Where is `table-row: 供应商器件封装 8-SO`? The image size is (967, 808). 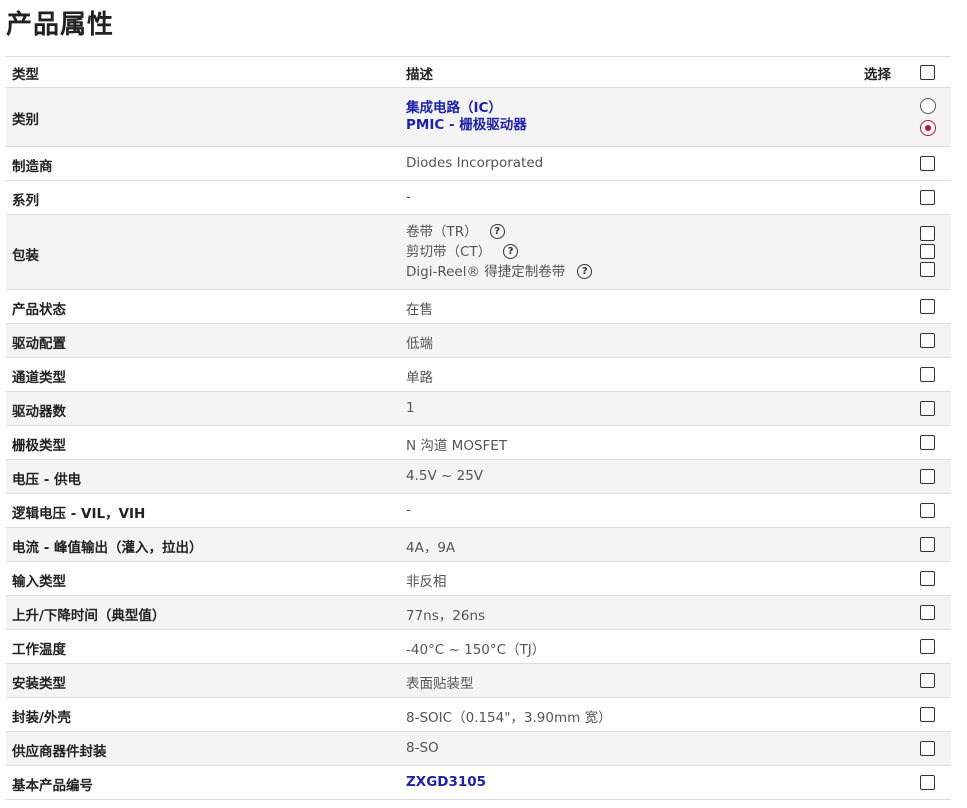
table-row: 供应商器件封装 8-SO is located at coordinates (478, 749).